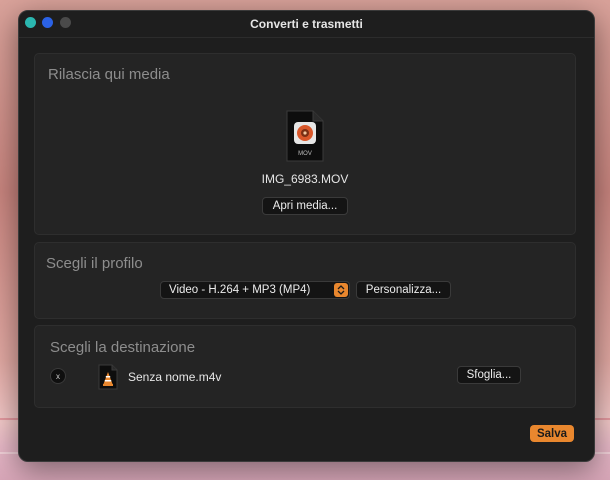  What do you see at coordinates (341, 290) in the screenshot?
I see `chevron-updown-icon` at bounding box center [341, 290].